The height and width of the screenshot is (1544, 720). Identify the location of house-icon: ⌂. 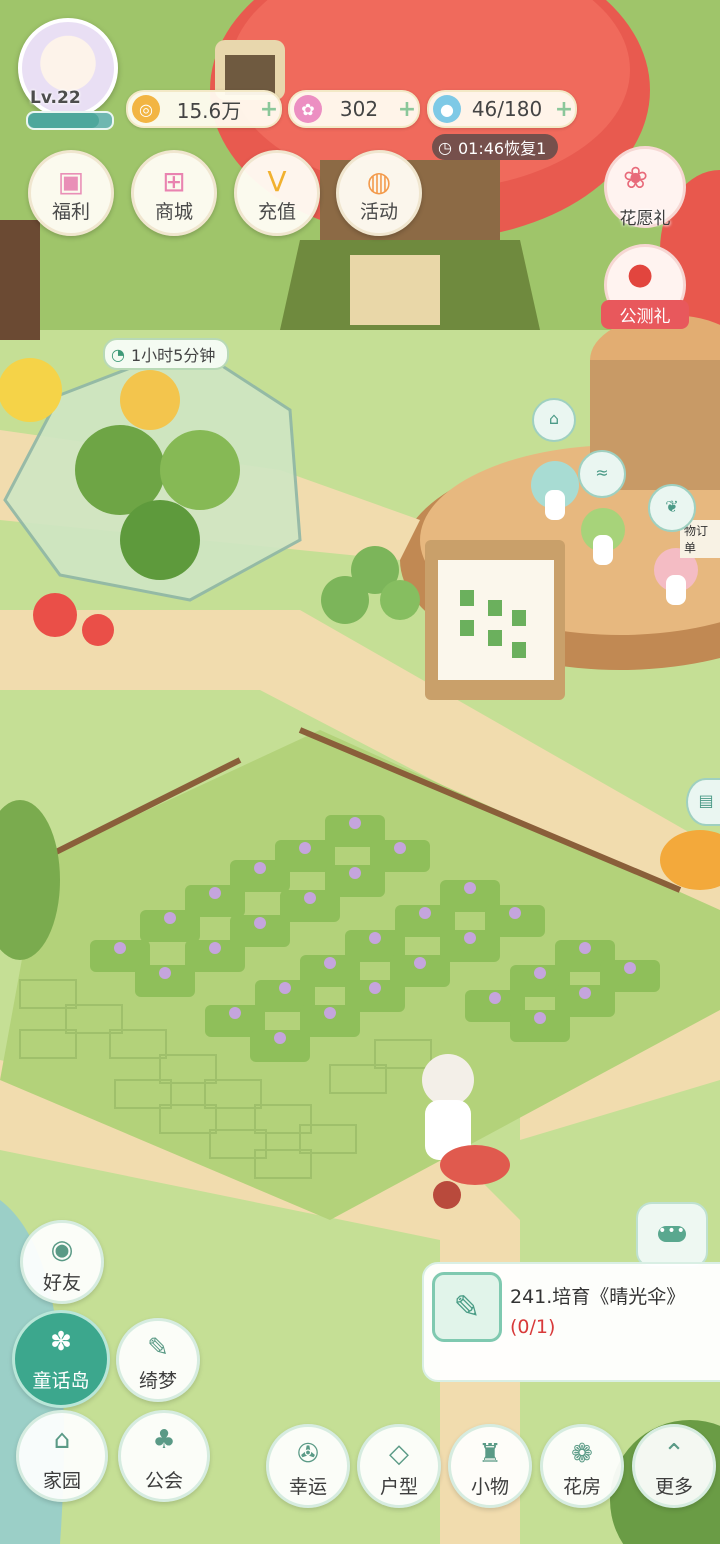
(62, 1440).